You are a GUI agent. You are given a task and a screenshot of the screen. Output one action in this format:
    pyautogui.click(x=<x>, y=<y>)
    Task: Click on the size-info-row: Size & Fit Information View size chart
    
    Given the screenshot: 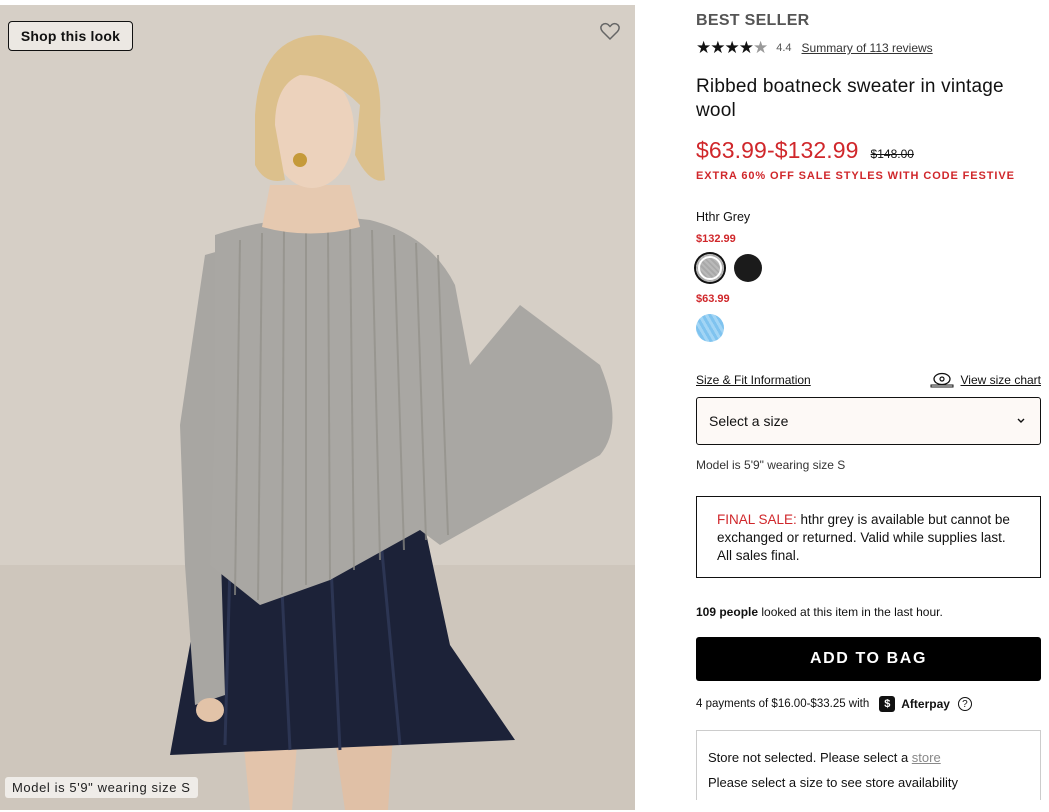 What is the action you would take?
    pyautogui.click(x=868, y=380)
    